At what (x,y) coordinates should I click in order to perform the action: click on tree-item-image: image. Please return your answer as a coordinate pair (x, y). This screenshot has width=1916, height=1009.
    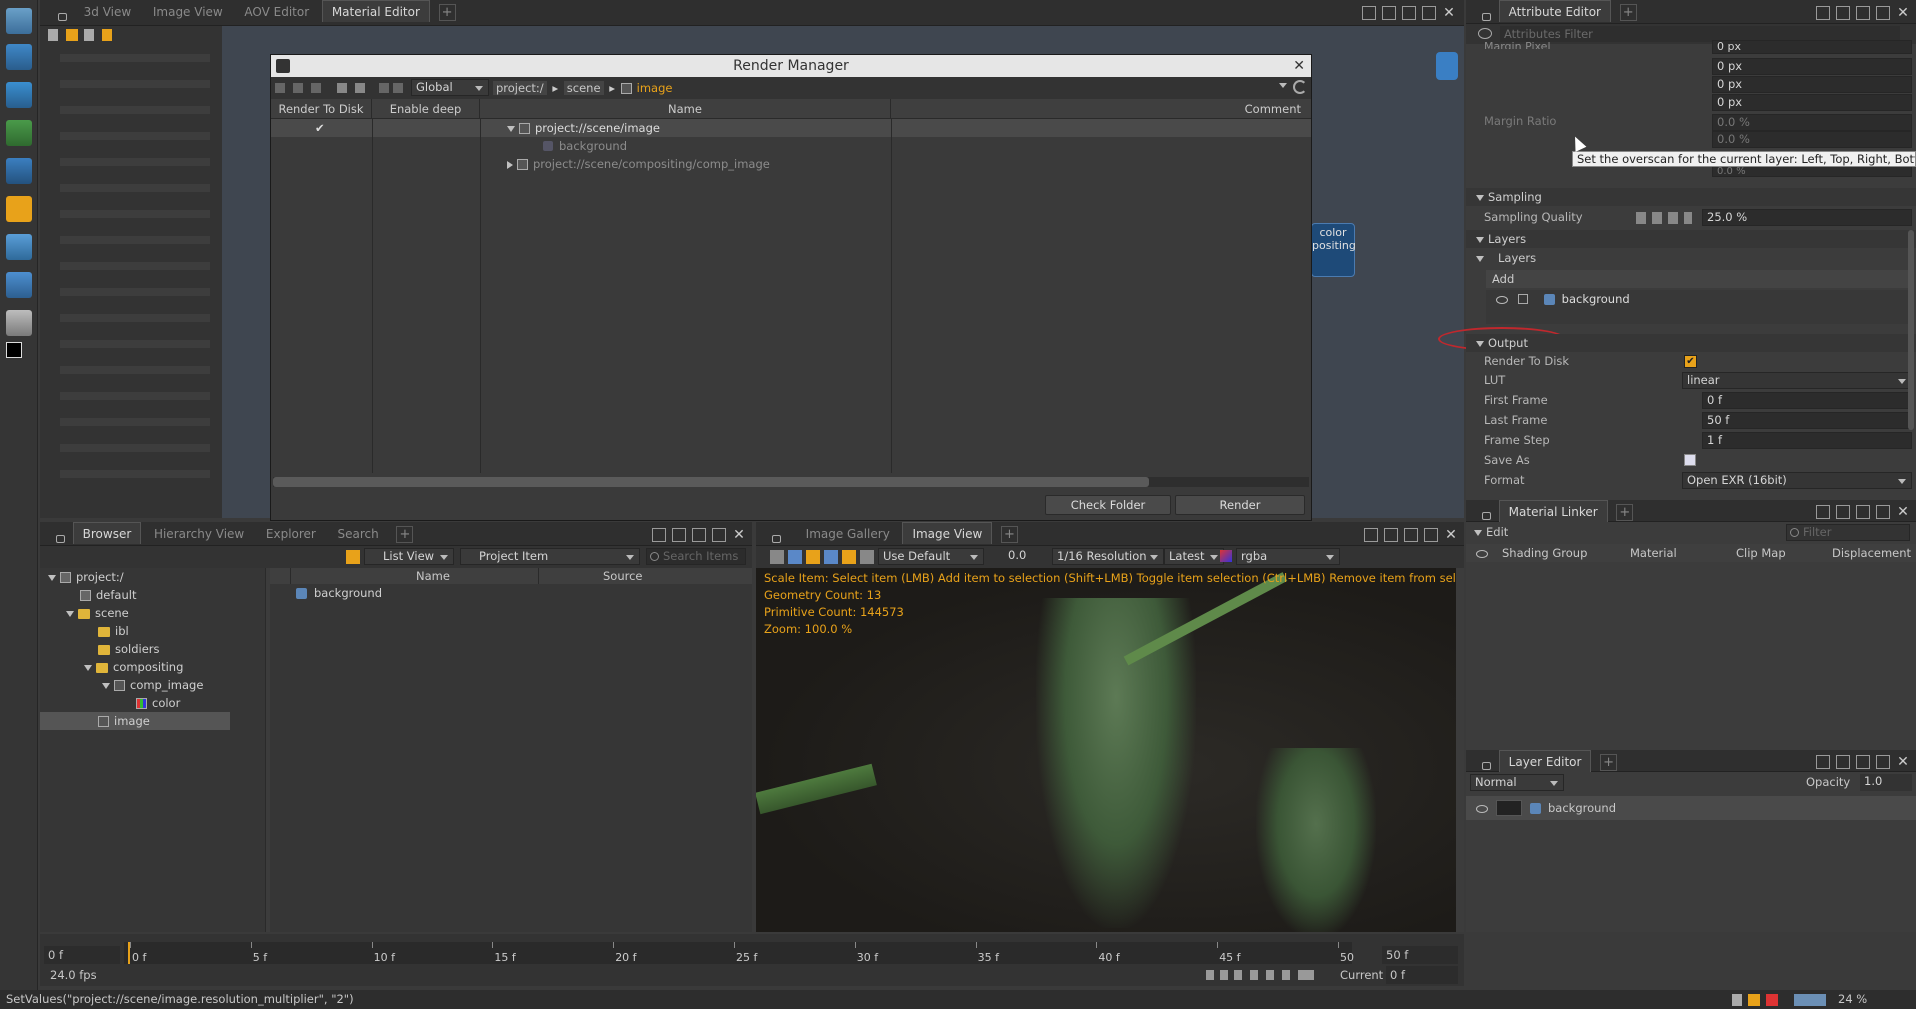
    Looking at the image, I should click on (135, 721).